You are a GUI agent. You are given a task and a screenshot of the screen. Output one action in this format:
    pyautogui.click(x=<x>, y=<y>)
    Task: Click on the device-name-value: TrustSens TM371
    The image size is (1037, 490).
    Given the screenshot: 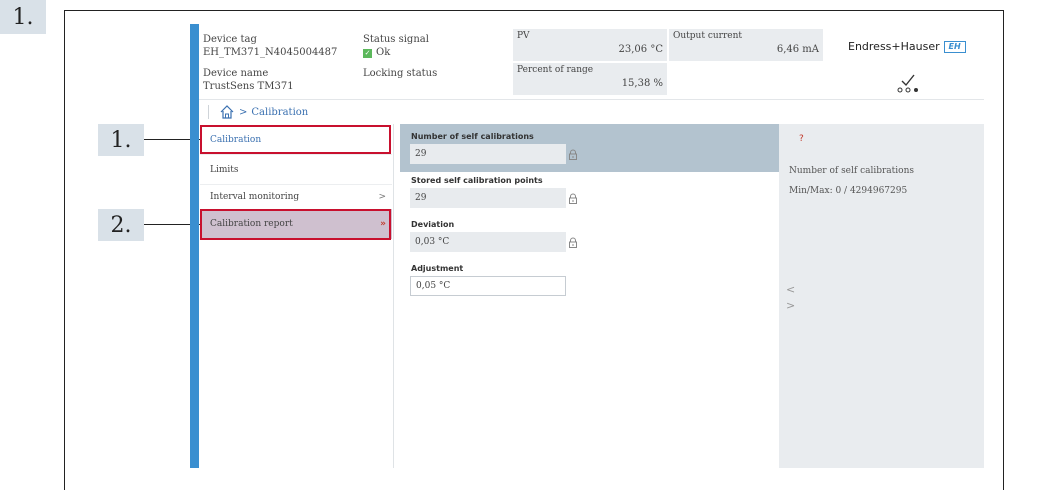 What is the action you would take?
    pyautogui.click(x=248, y=86)
    